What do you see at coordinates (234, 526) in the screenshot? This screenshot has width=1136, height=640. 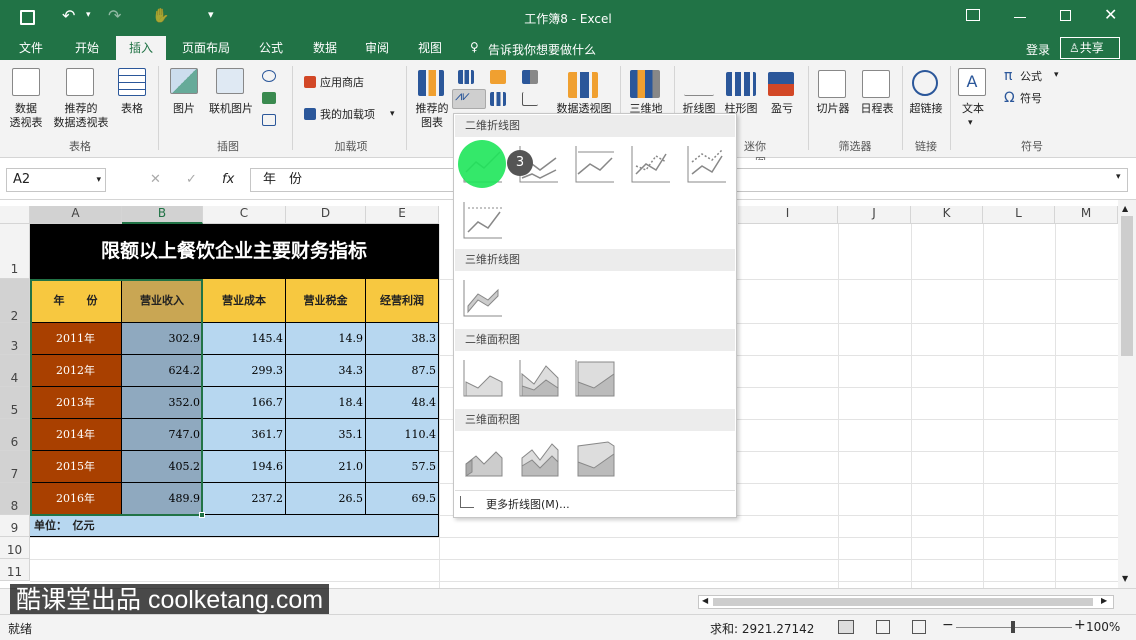 I see `unit-note: 单位： 亿元` at bounding box center [234, 526].